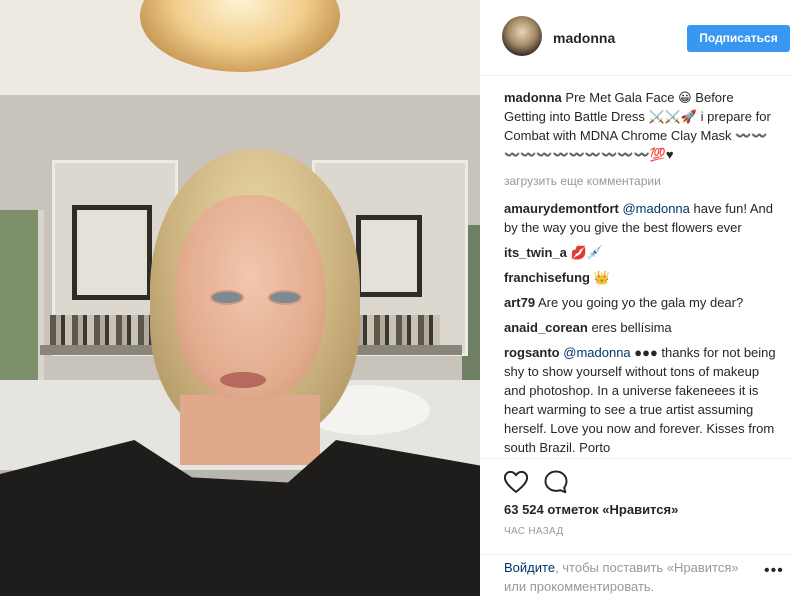  I want to click on photo-mouth, so click(243, 380).